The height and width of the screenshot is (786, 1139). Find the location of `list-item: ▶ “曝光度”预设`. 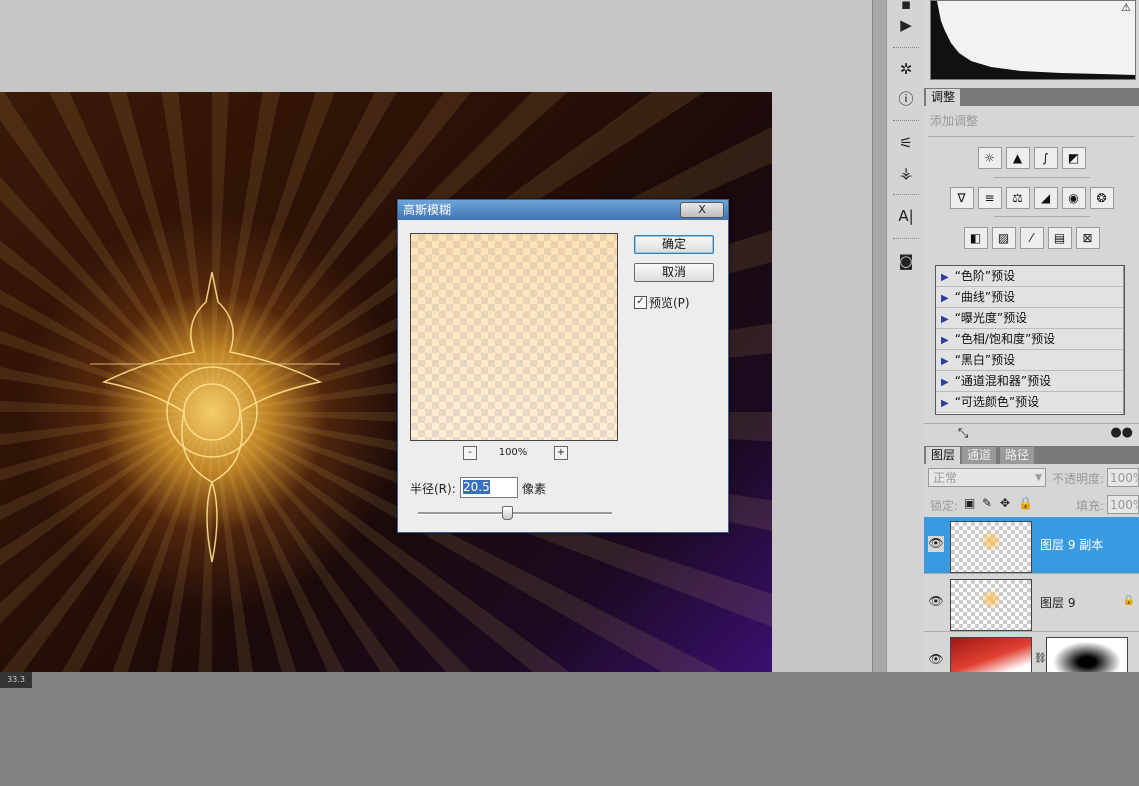

list-item: ▶ “曝光度”预设 is located at coordinates (1030, 318).